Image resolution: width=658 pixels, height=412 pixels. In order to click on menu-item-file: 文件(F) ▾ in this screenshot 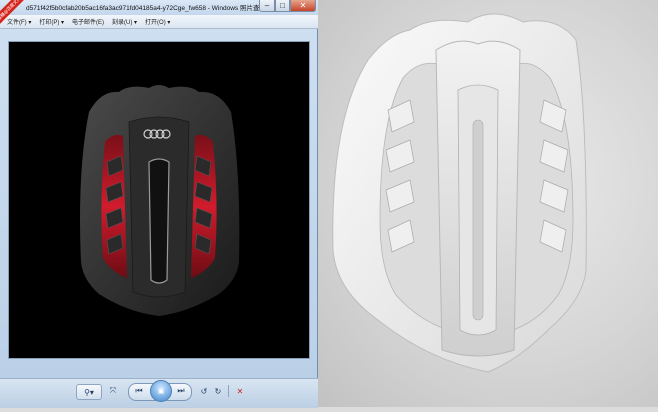, I will do `click(19, 21)`.